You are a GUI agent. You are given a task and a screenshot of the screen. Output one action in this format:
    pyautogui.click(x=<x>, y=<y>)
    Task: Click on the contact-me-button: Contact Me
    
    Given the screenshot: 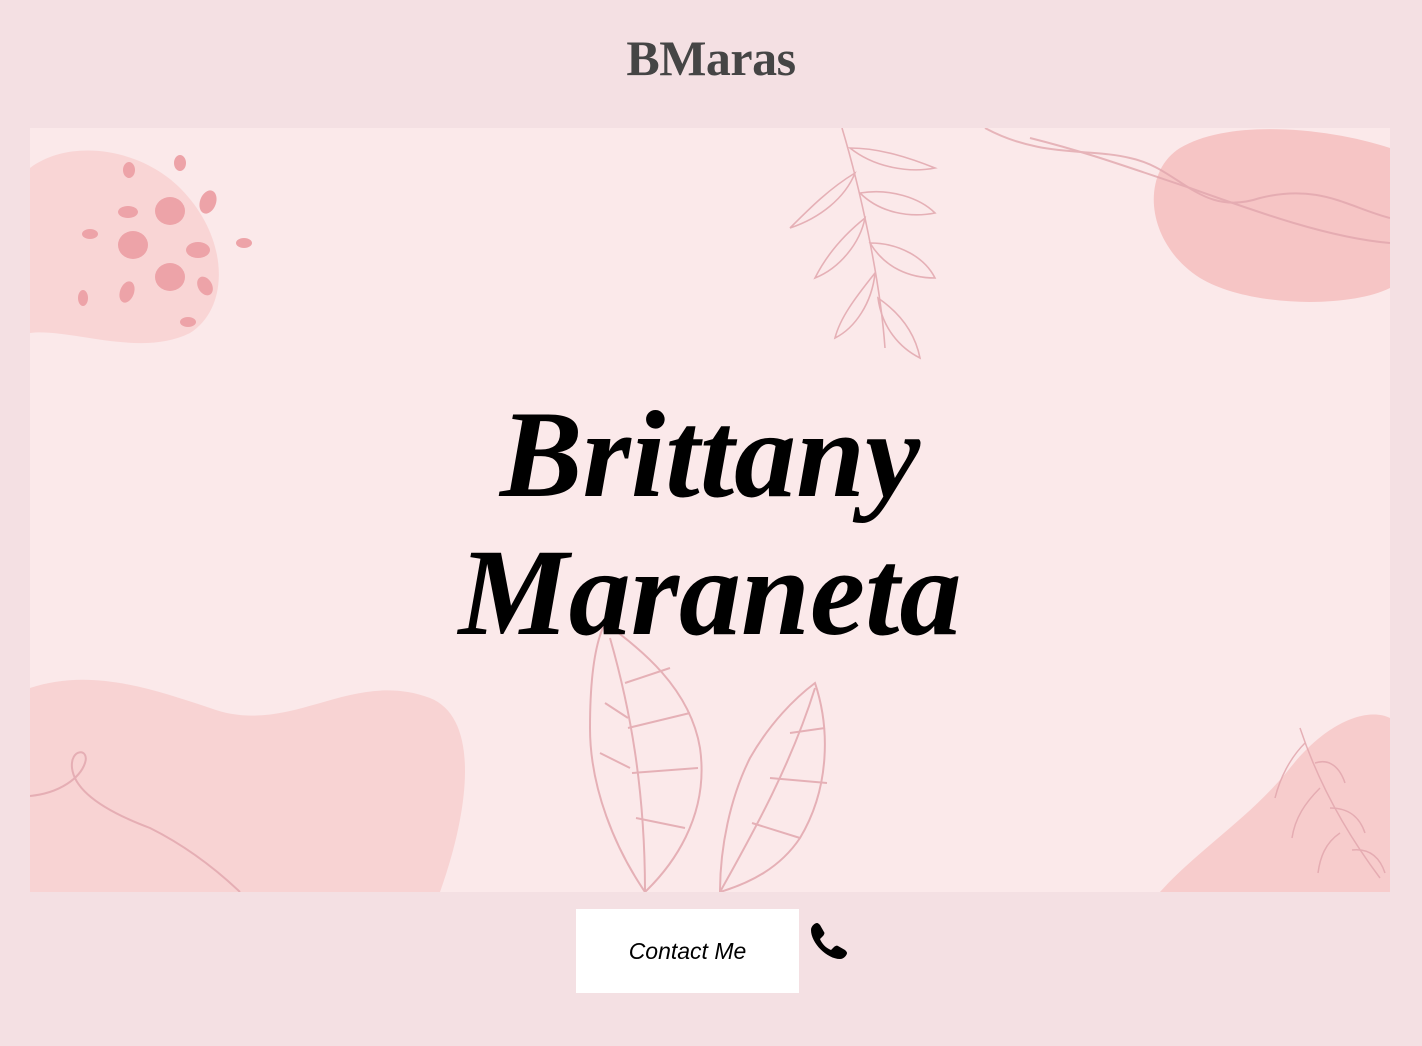 What is the action you would take?
    pyautogui.click(x=687, y=951)
    